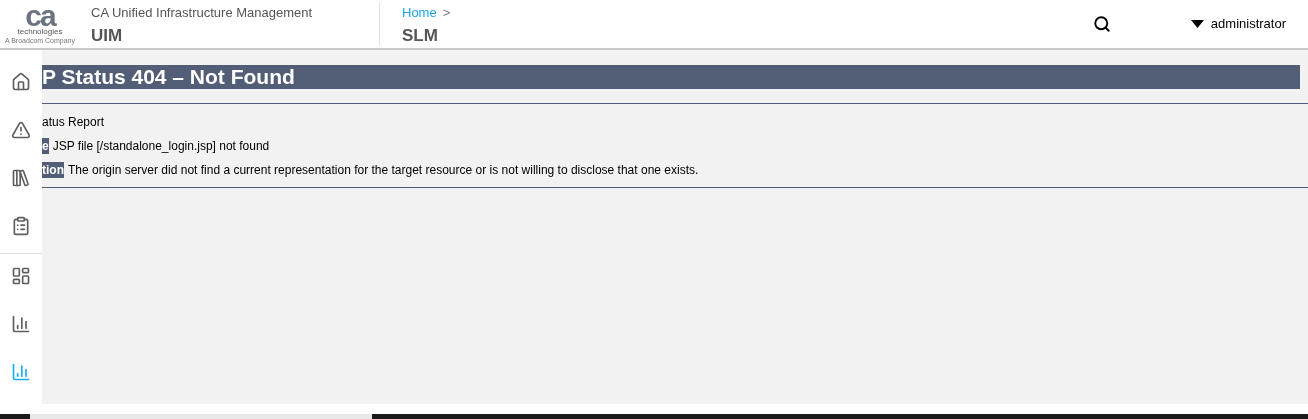  What do you see at coordinates (73, 122) in the screenshot?
I see `field-text: atus Report` at bounding box center [73, 122].